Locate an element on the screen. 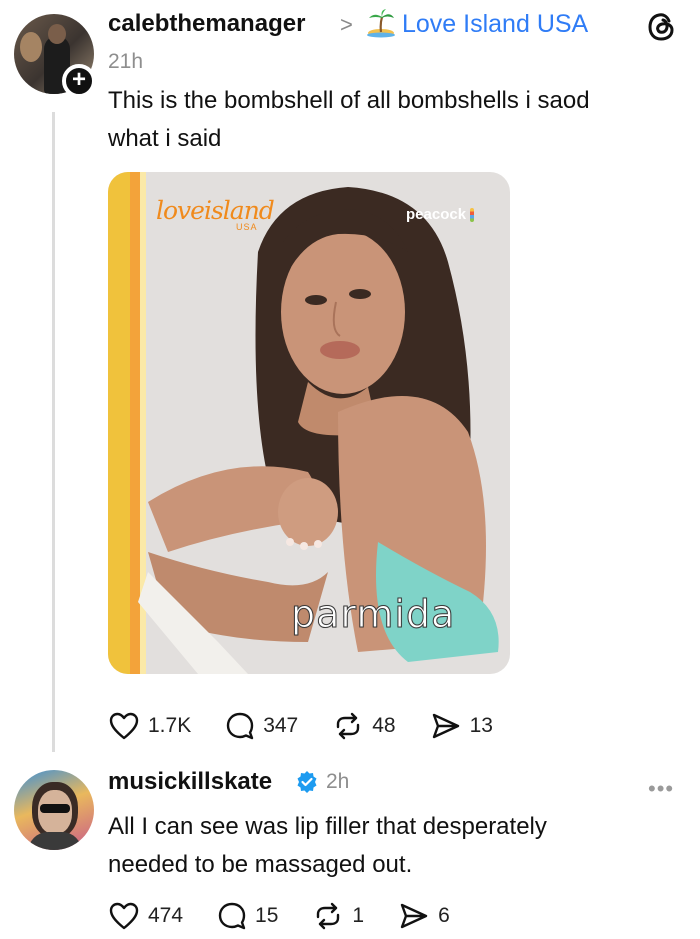 The image size is (700, 939). avatar-background is located at coordinates (31, 47).